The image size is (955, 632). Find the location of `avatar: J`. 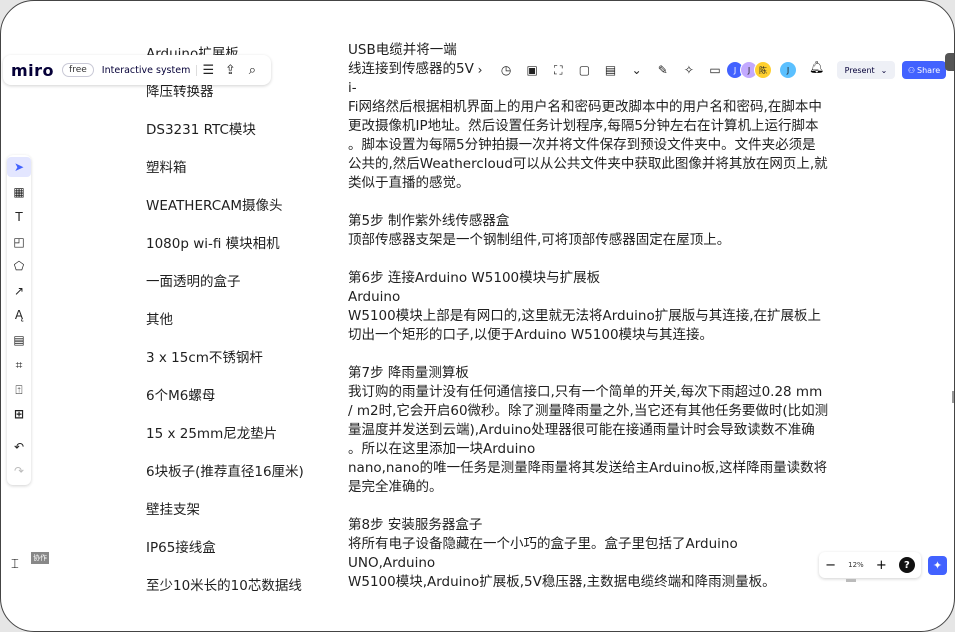

avatar: J is located at coordinates (788, 70).